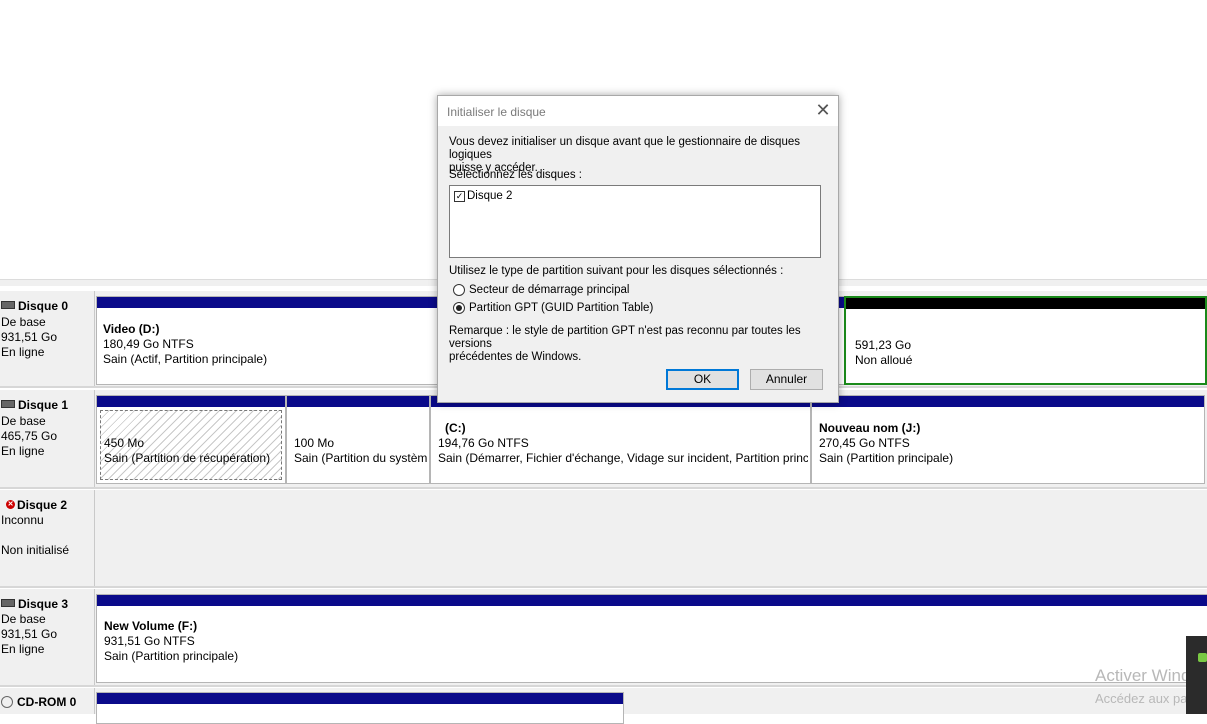  What do you see at coordinates (638, 111) in the screenshot?
I see `dialog-titlebar: Initialiser le disque ✕` at bounding box center [638, 111].